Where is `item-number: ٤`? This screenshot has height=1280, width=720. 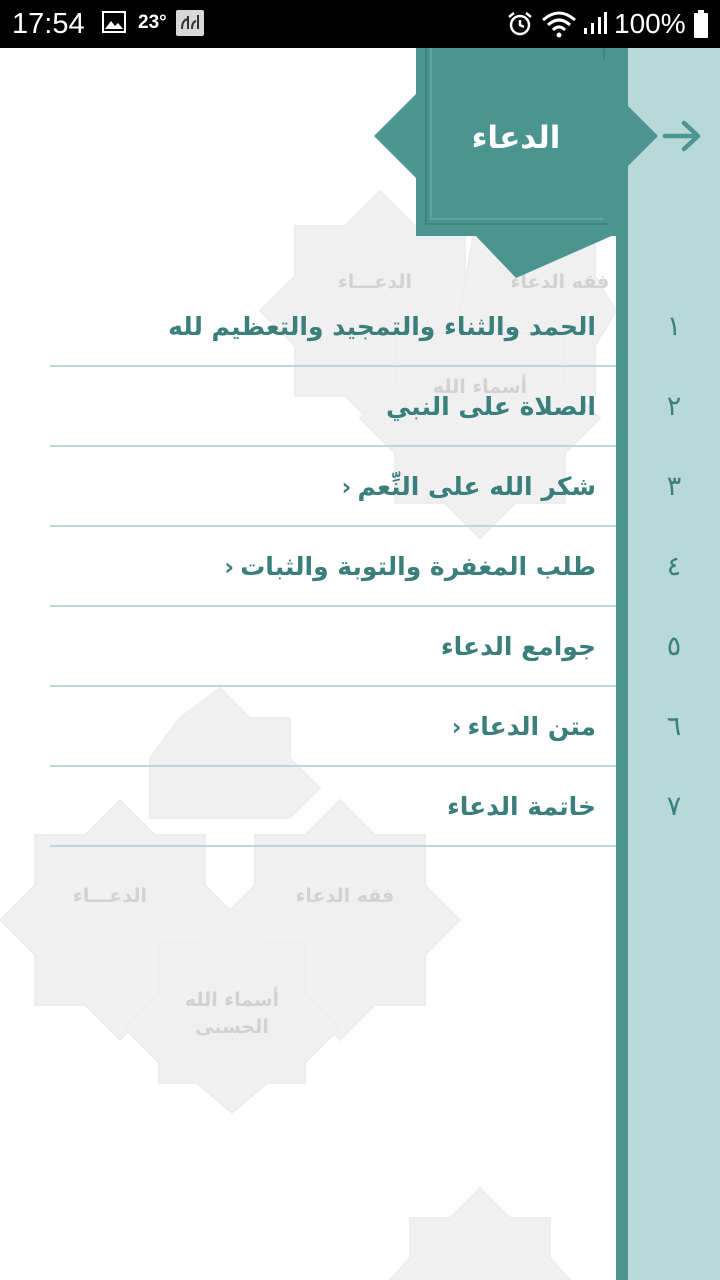
item-number: ٤ is located at coordinates (674, 566).